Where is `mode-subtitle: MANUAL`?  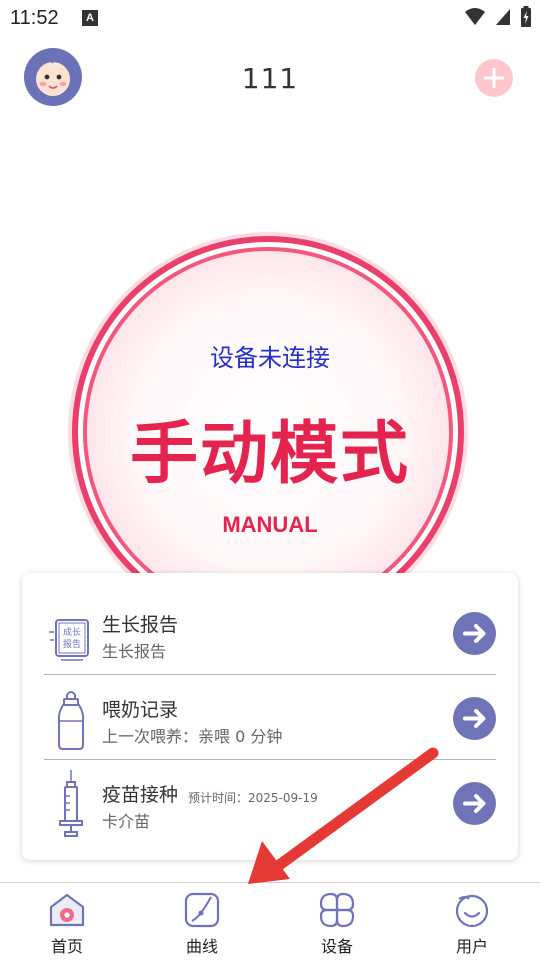 mode-subtitle: MANUAL is located at coordinates (270, 524).